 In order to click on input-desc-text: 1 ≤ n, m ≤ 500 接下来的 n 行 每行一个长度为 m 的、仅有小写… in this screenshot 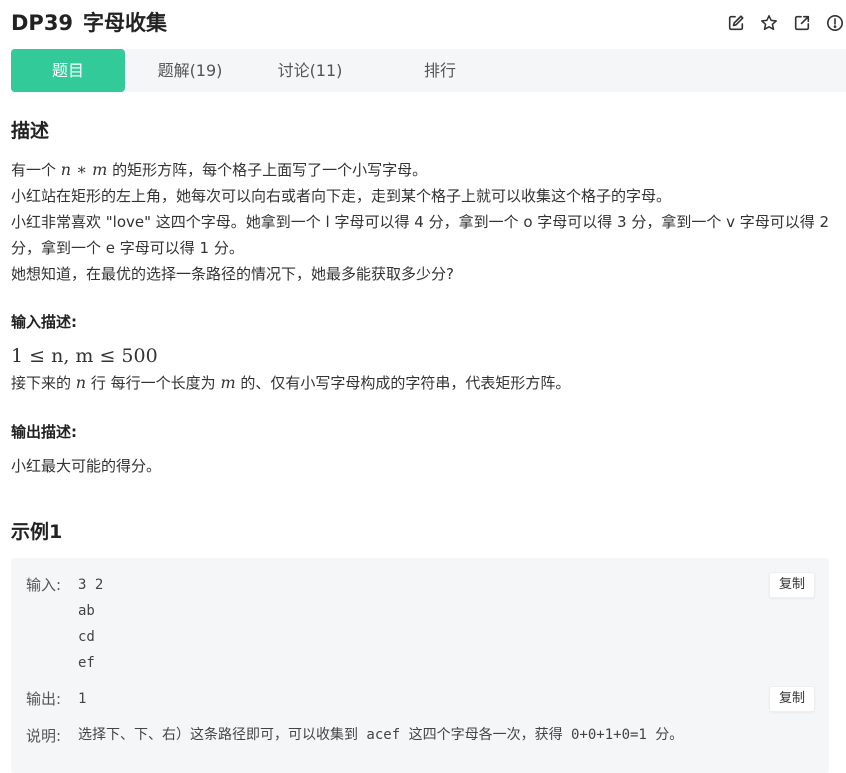, I will do `click(426, 369)`.